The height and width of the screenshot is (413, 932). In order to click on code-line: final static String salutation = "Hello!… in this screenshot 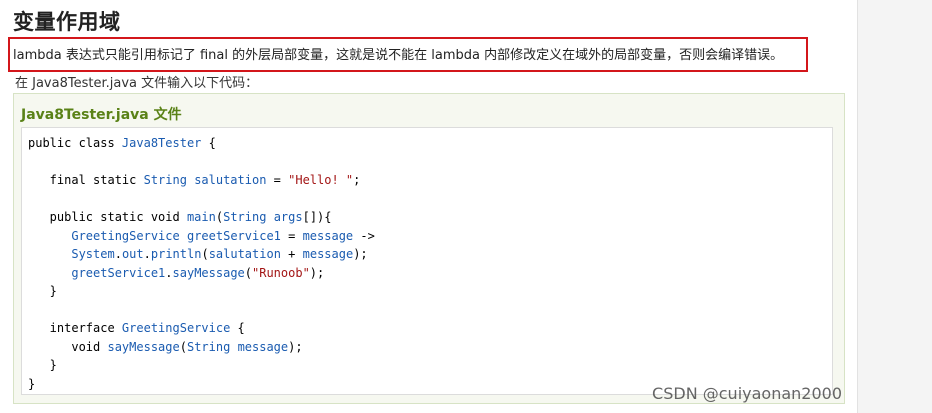, I will do `click(194, 180)`.